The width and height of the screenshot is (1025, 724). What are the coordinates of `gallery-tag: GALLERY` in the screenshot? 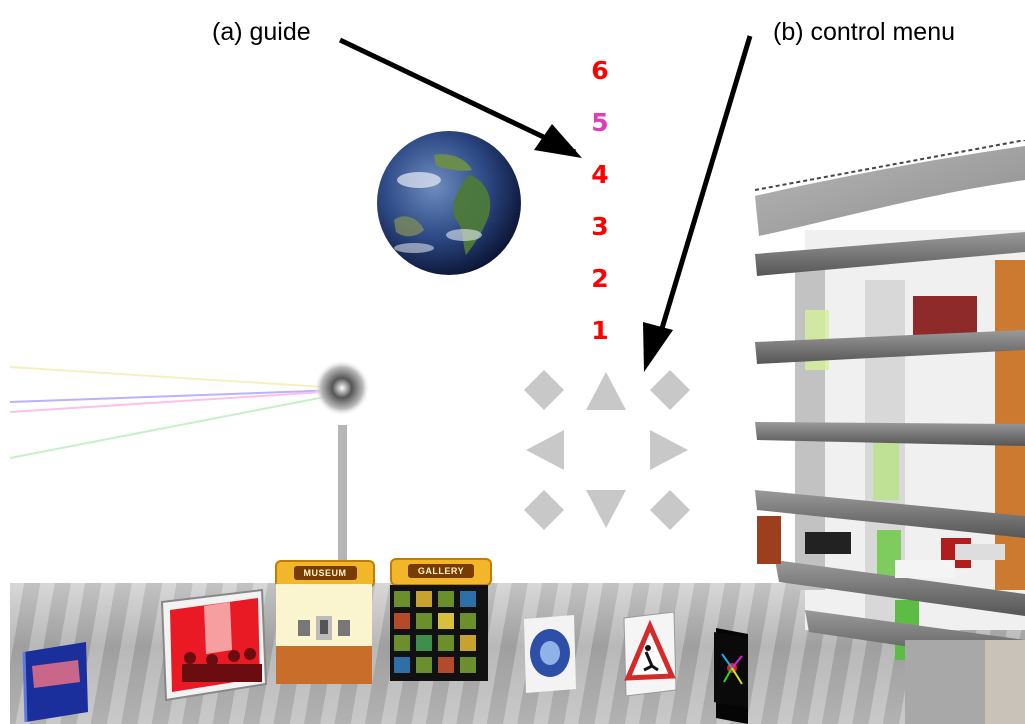 It's located at (441, 572).